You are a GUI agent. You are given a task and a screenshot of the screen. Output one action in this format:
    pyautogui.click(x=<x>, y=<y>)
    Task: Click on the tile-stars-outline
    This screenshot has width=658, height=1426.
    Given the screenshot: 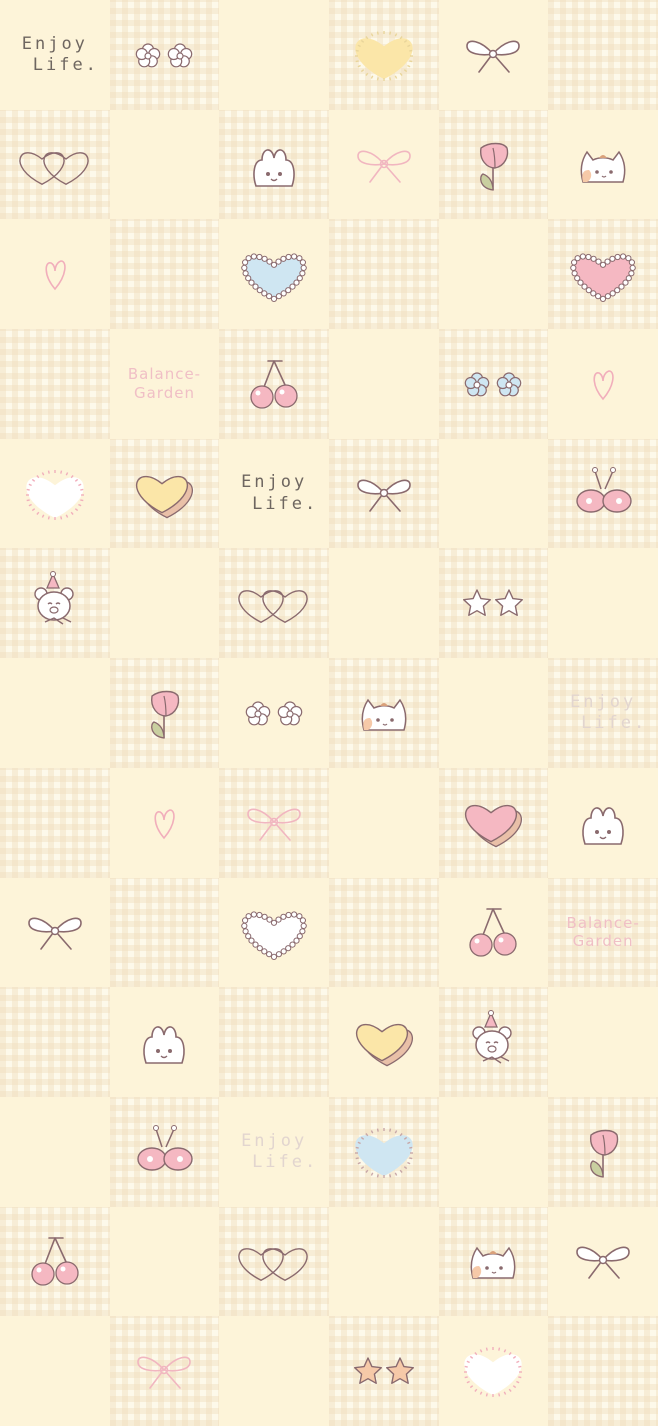 What is the action you would take?
    pyautogui.click(x=493, y=603)
    